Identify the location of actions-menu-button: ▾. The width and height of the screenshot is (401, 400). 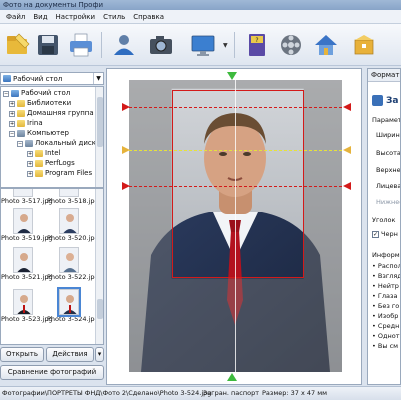
(99, 354).